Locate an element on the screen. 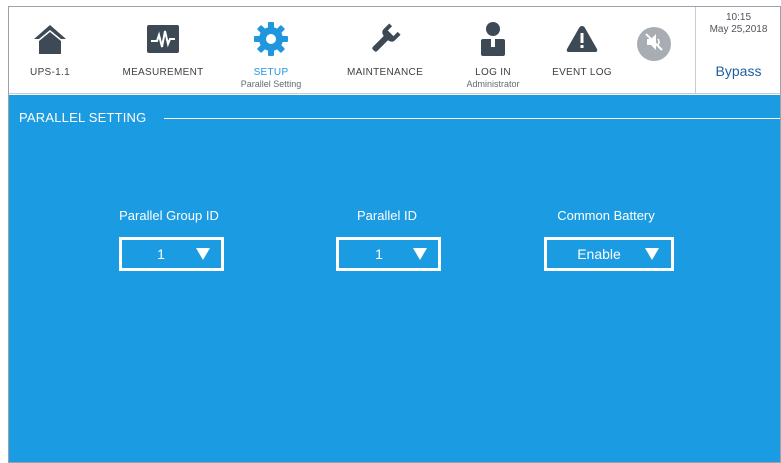 The width and height of the screenshot is (781, 463). nav-sub-login: Administrator is located at coordinates (493, 84).